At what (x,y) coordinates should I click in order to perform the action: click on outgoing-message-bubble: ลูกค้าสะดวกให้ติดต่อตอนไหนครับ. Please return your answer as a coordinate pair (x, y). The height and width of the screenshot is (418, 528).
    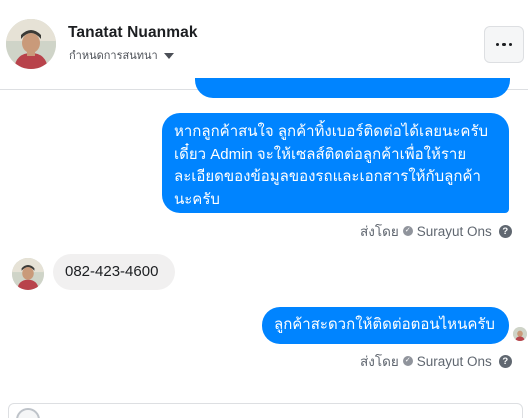
    Looking at the image, I should click on (385, 325).